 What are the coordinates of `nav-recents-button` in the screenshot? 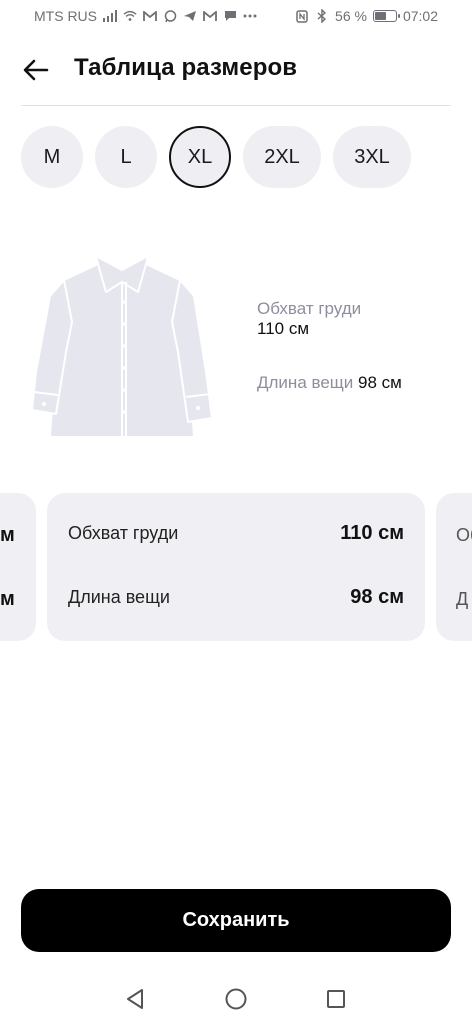 It's located at (336, 999).